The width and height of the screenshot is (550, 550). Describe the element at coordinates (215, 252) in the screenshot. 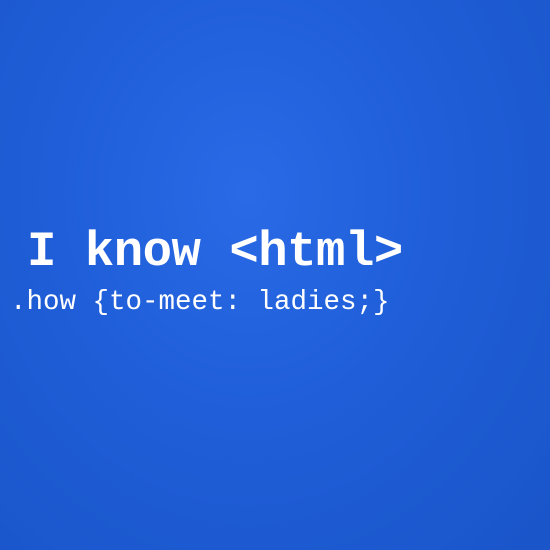

I see `headline-text: I know <html>` at that location.